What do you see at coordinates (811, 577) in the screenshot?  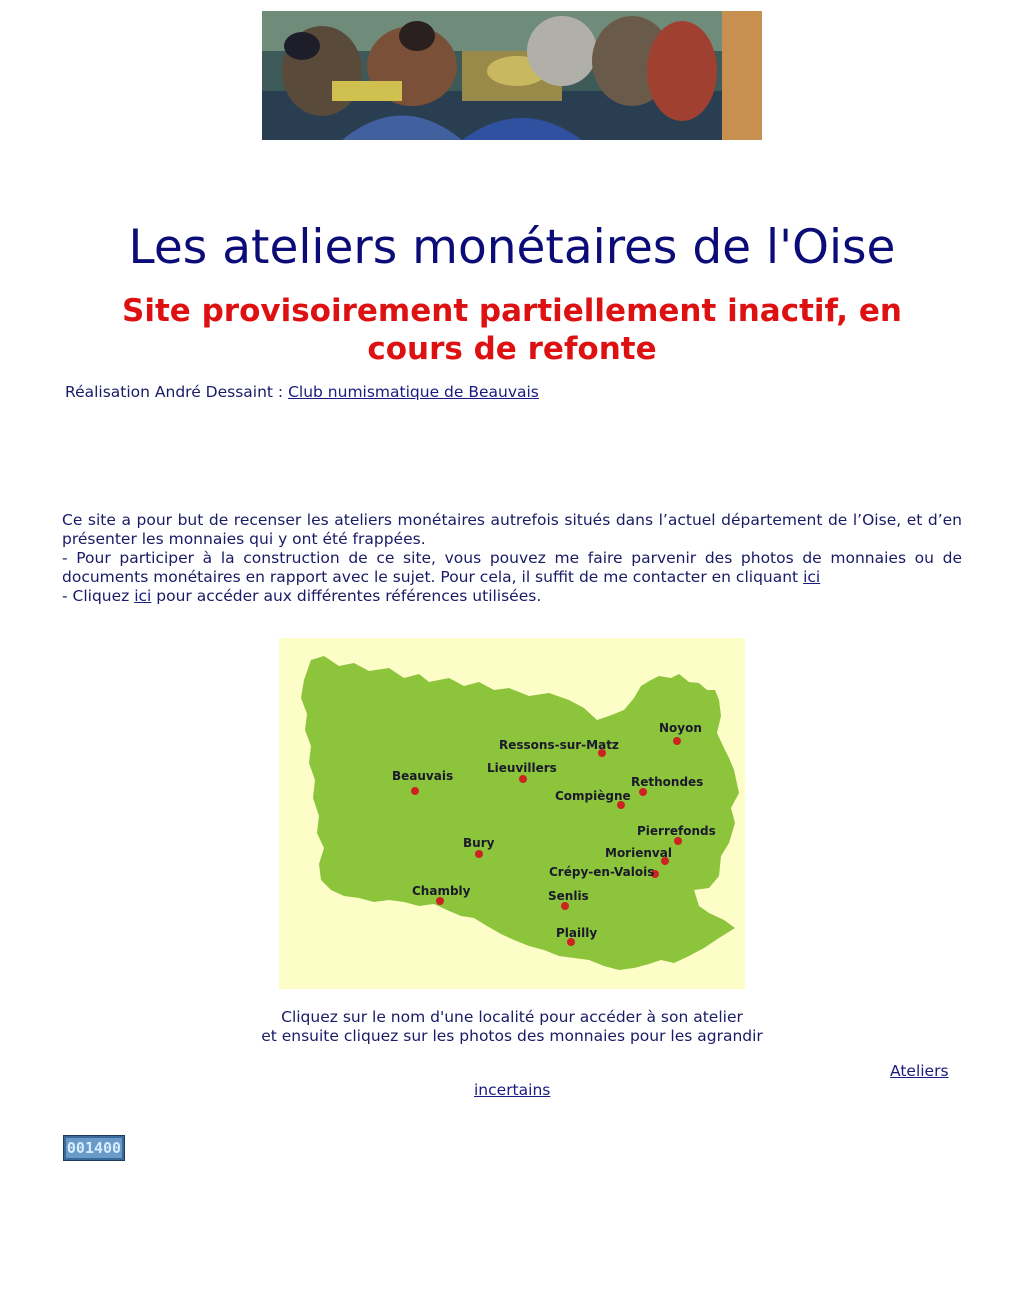 I see `contact-link: ici` at bounding box center [811, 577].